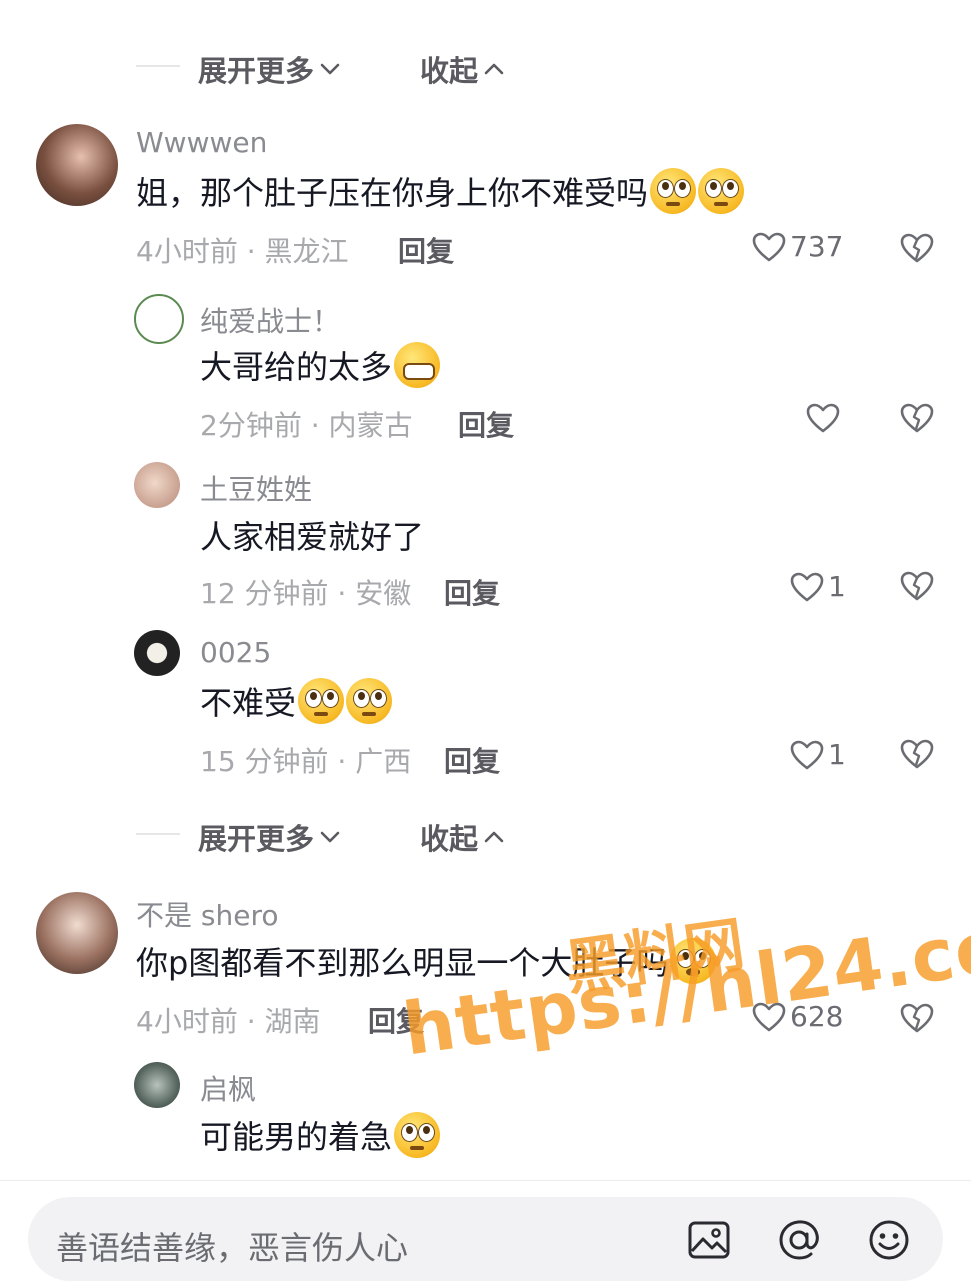 This screenshot has width=971, height=1281. I want to click on at-icon, so click(799, 1240).